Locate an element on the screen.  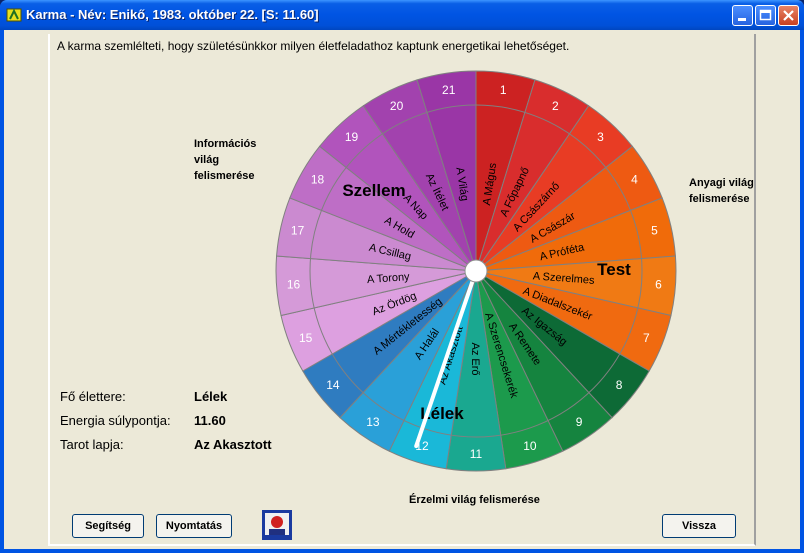
wheel-number-2: 2 is located at coordinates (555, 106).